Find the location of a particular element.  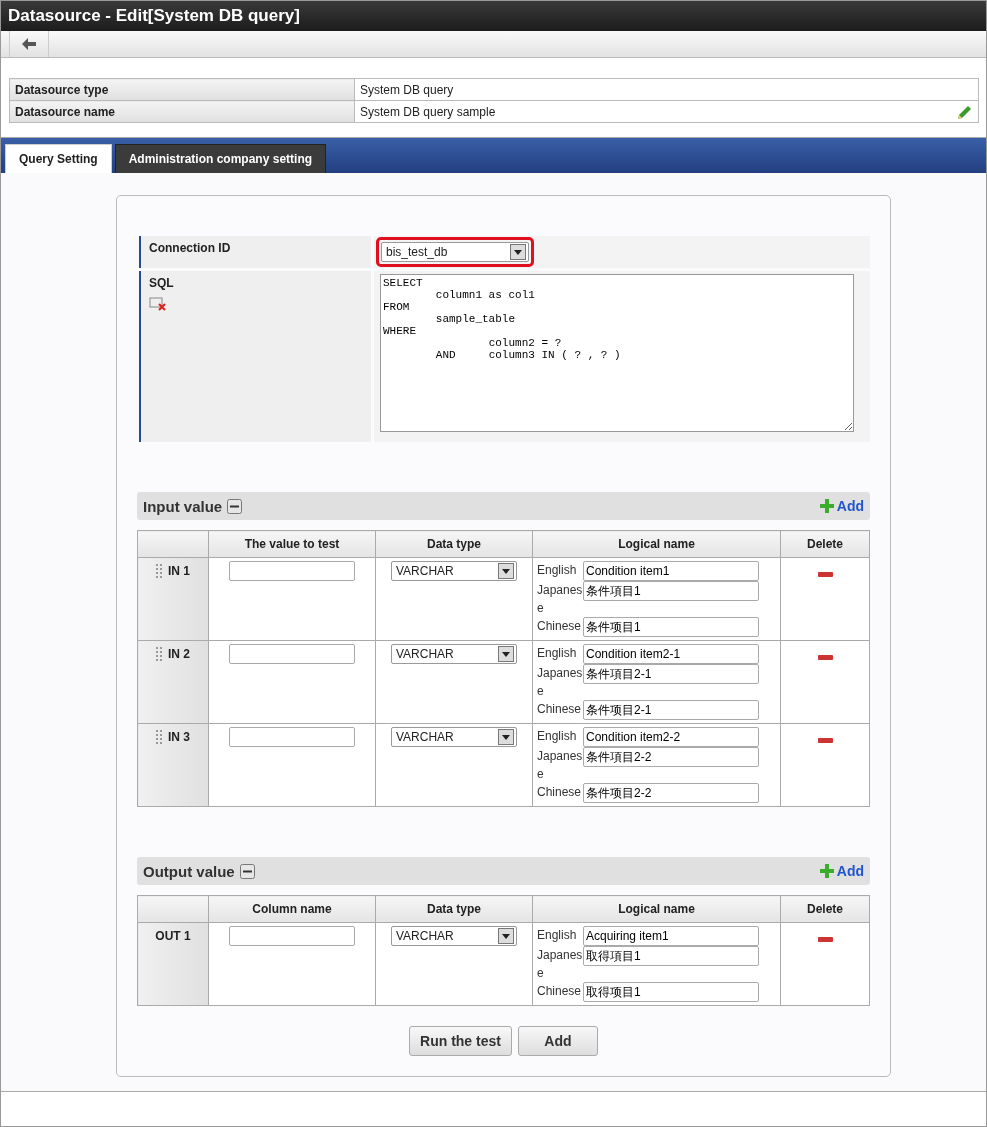

field-value: System DB query is located at coordinates (407, 89).